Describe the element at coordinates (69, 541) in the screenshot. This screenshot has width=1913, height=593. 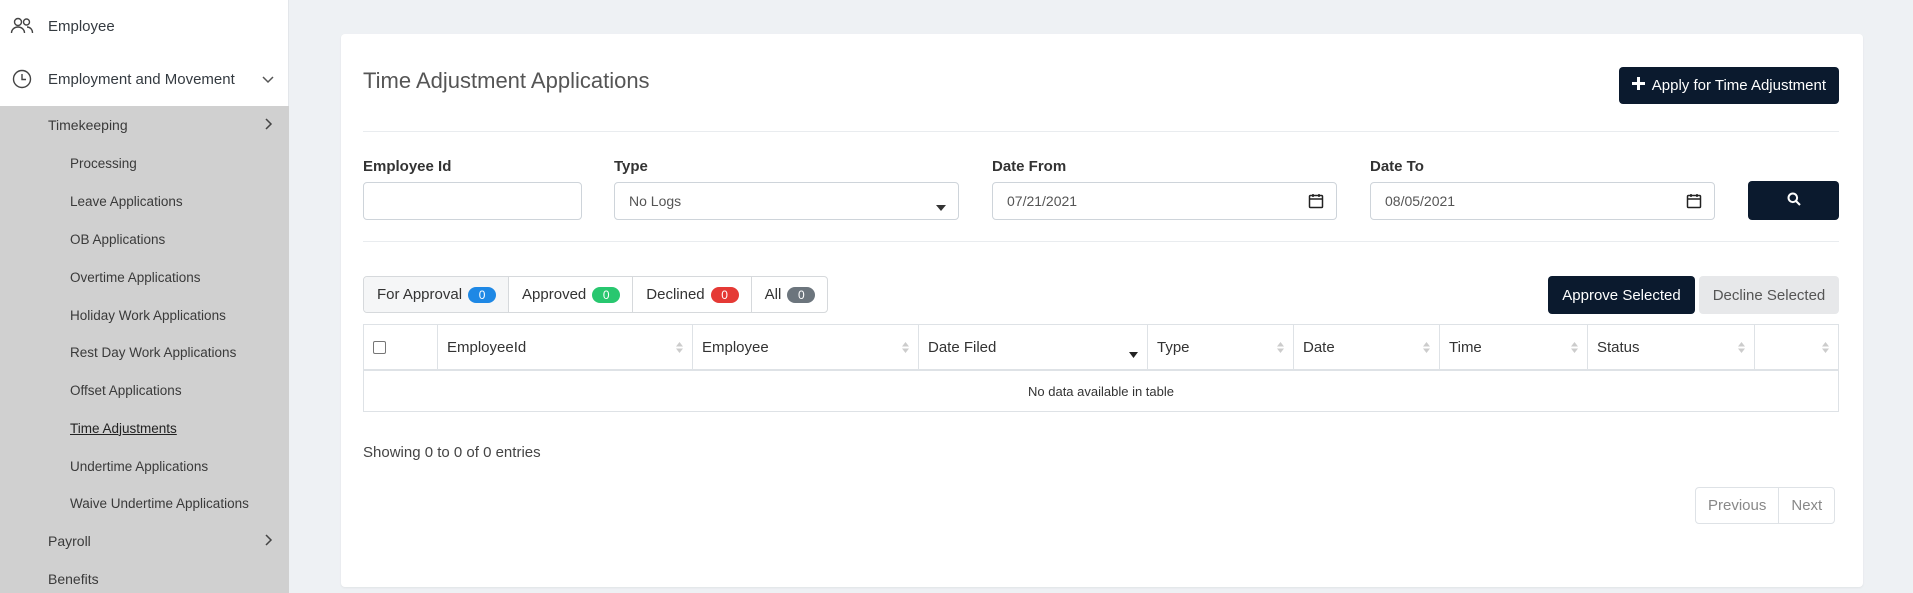
I see `sidebar-item-label: Payroll` at that location.